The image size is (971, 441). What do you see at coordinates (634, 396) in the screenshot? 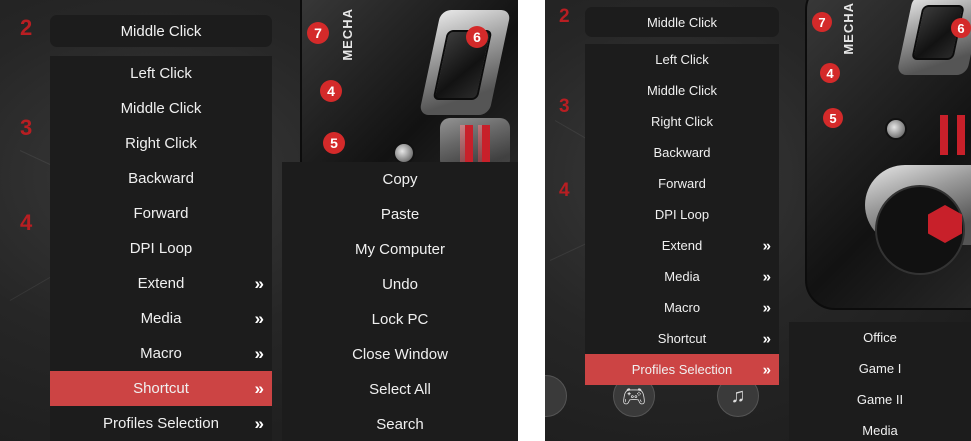
I see `gamepad-icon: 🎮︎` at bounding box center [634, 396].